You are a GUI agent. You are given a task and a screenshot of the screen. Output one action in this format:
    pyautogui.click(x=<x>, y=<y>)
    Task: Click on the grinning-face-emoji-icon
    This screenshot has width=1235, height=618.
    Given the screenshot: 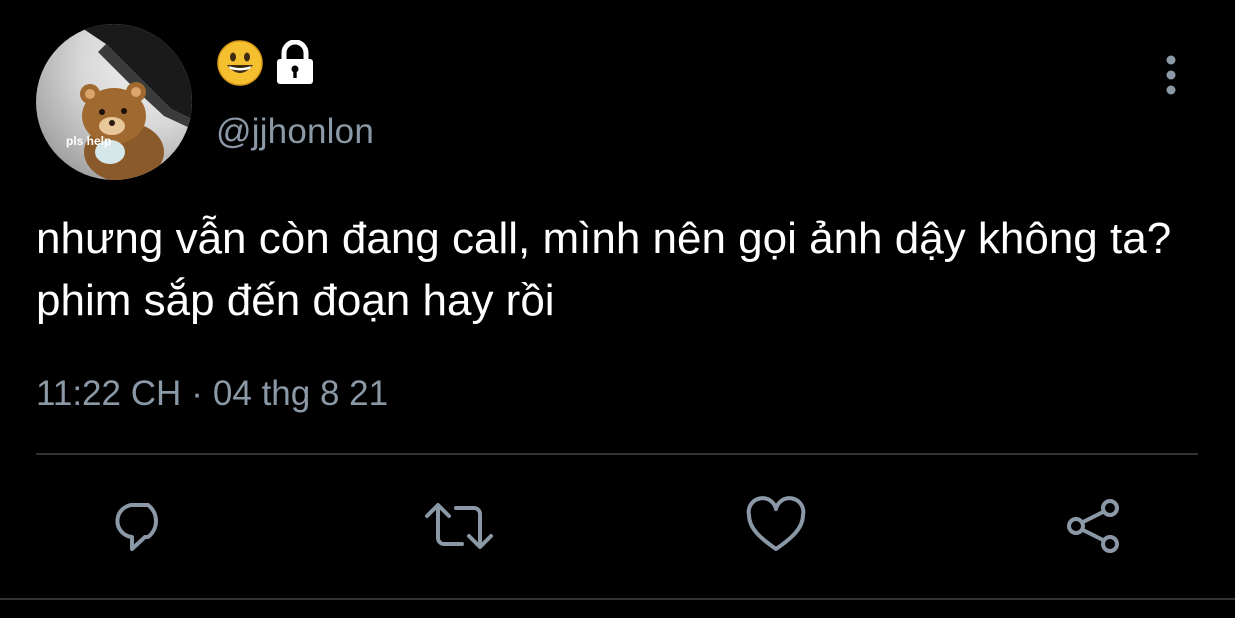 What is the action you would take?
    pyautogui.click(x=240, y=65)
    